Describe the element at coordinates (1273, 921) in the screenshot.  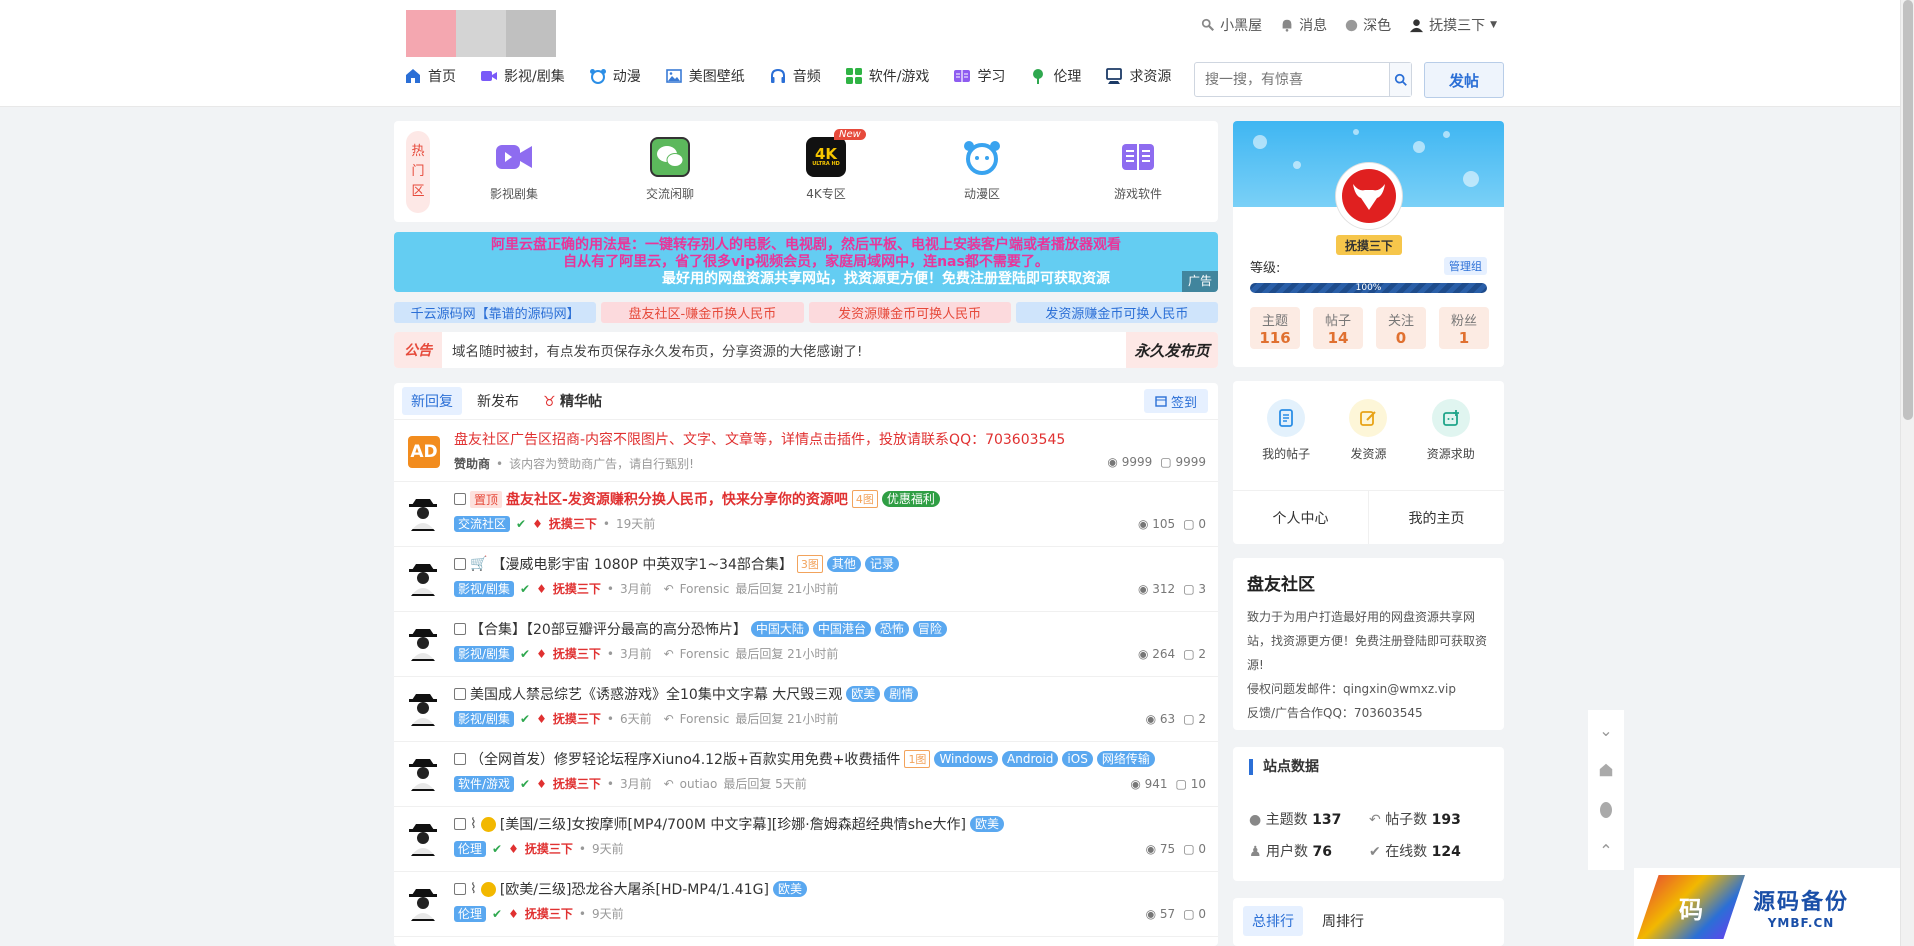
I see `tab-total-rank: 总排行` at that location.